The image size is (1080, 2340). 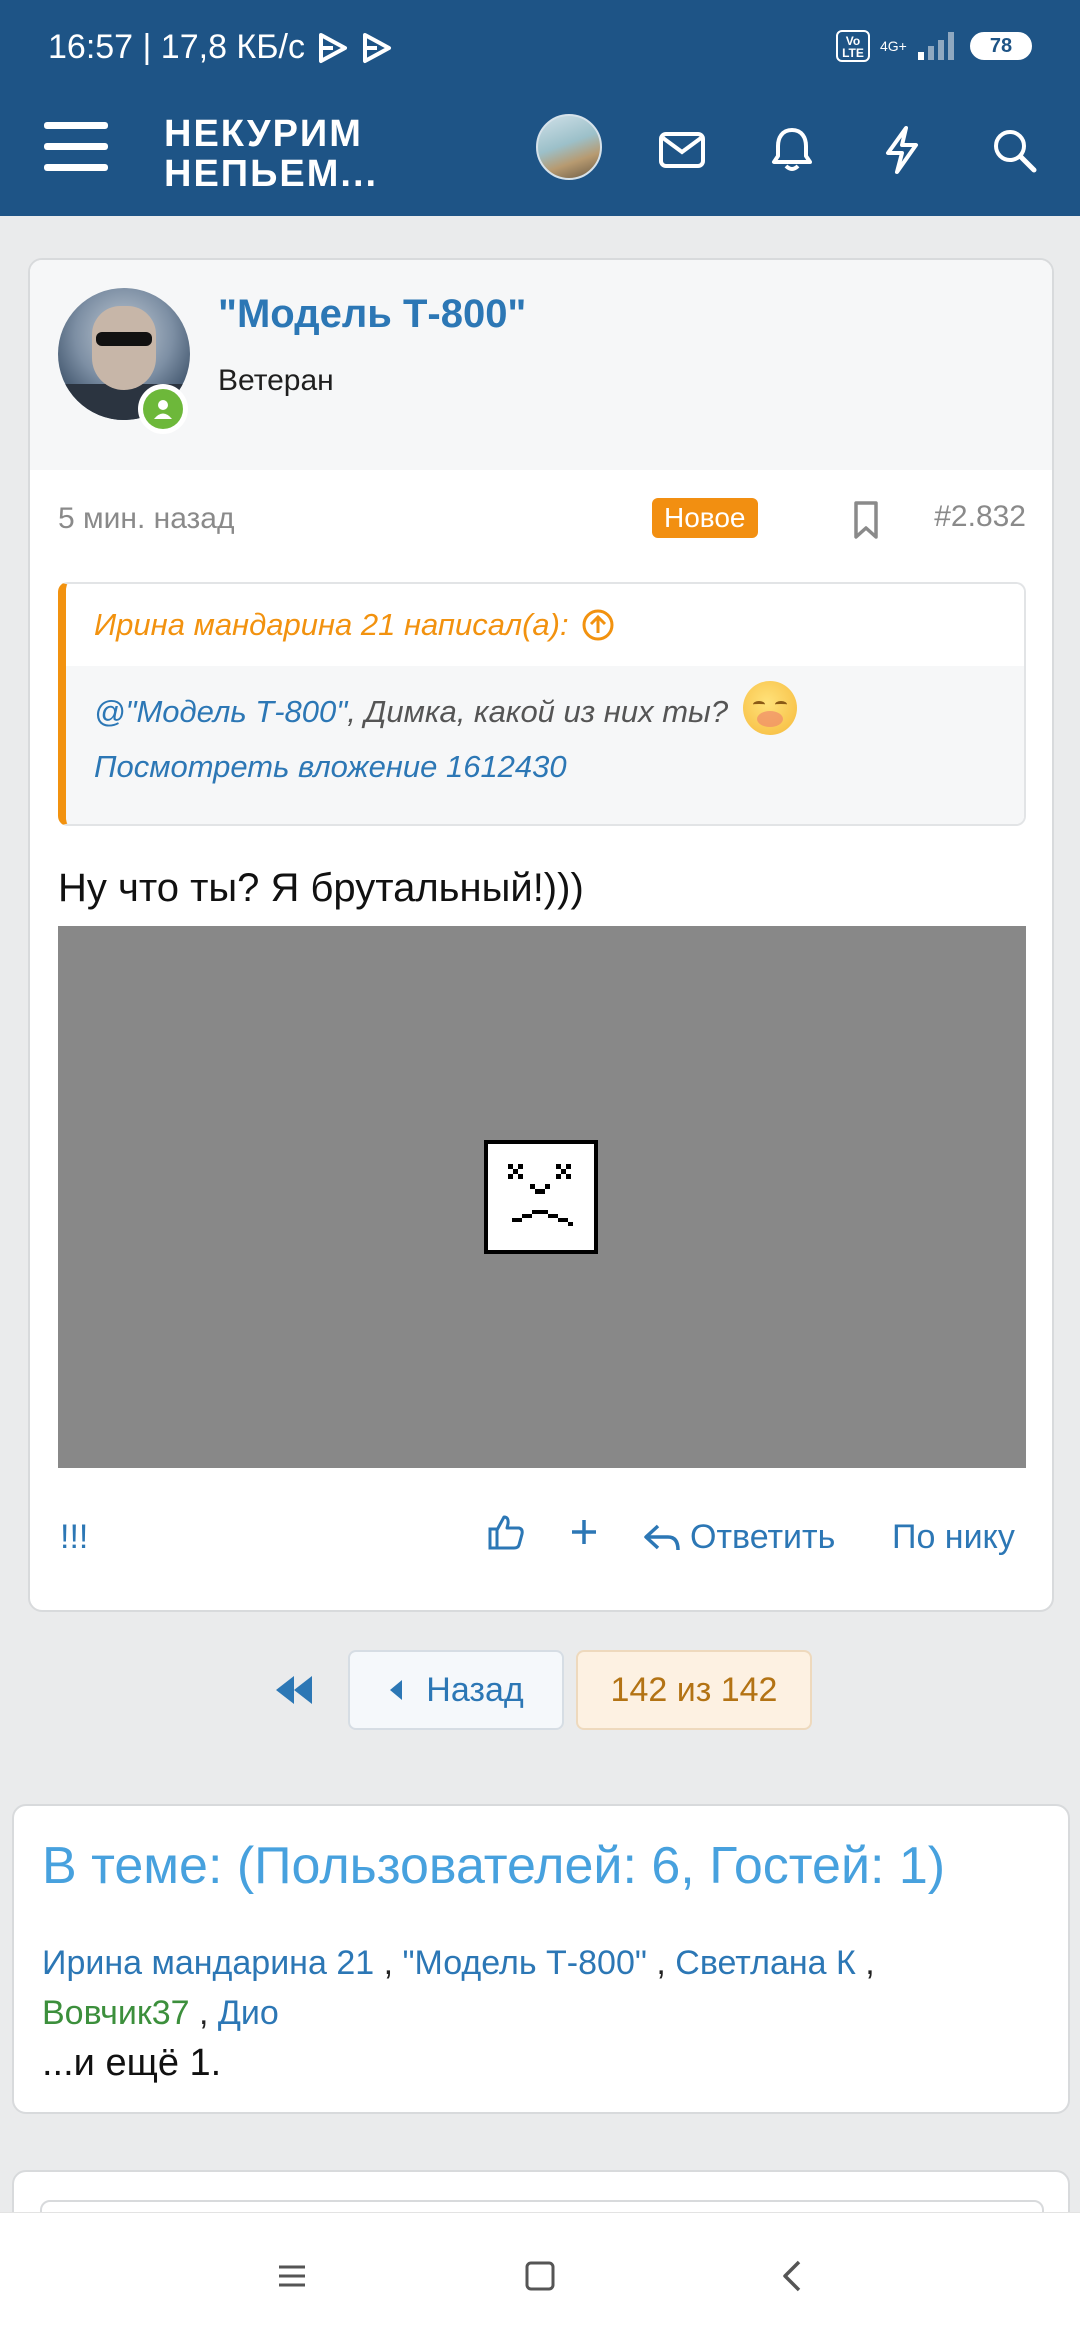 I want to click on battery-level: 78, so click(x=1001, y=46).